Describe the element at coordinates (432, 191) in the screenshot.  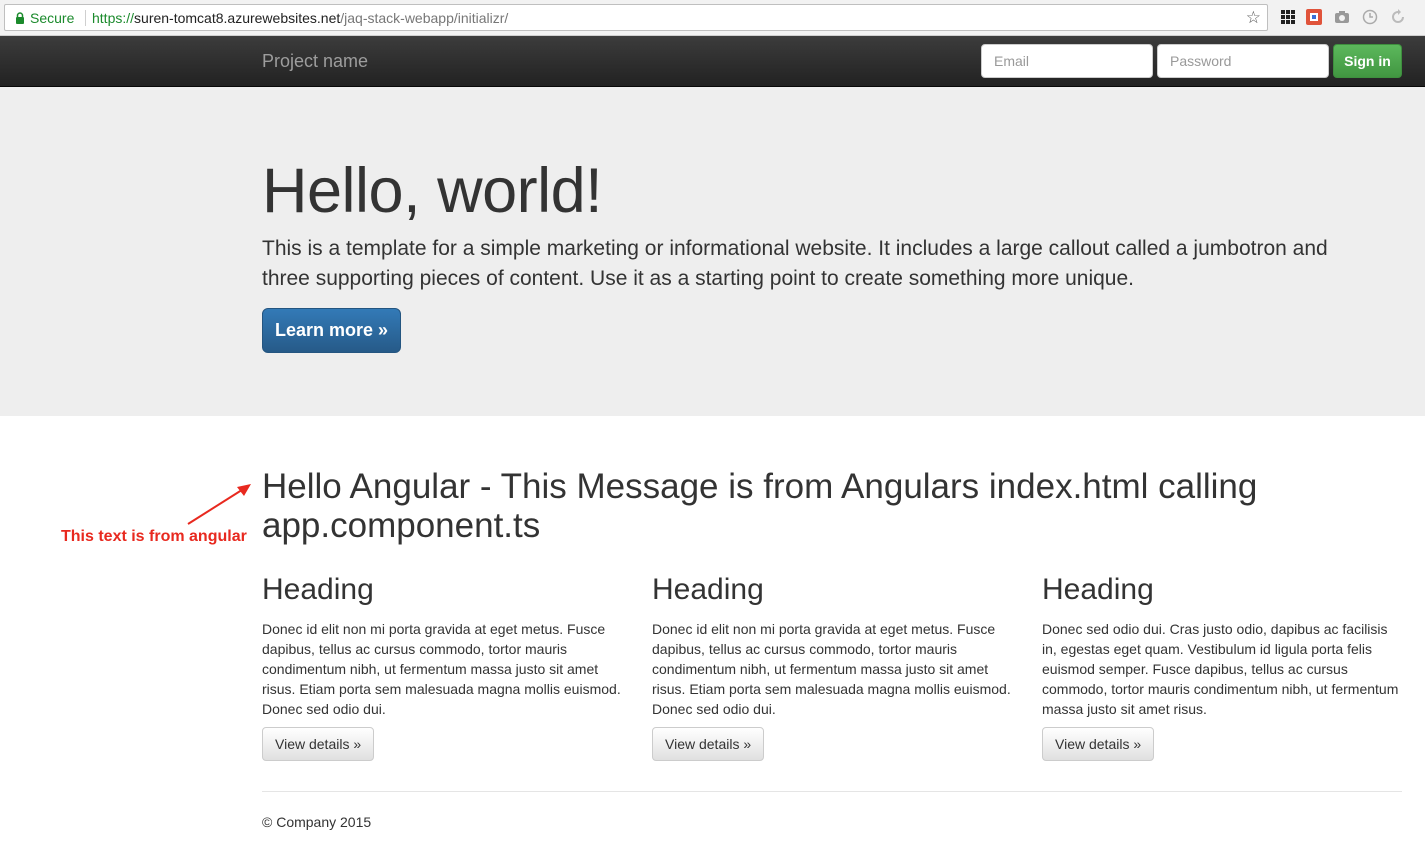
I see `jumbotron-title: Hello, world!` at that location.